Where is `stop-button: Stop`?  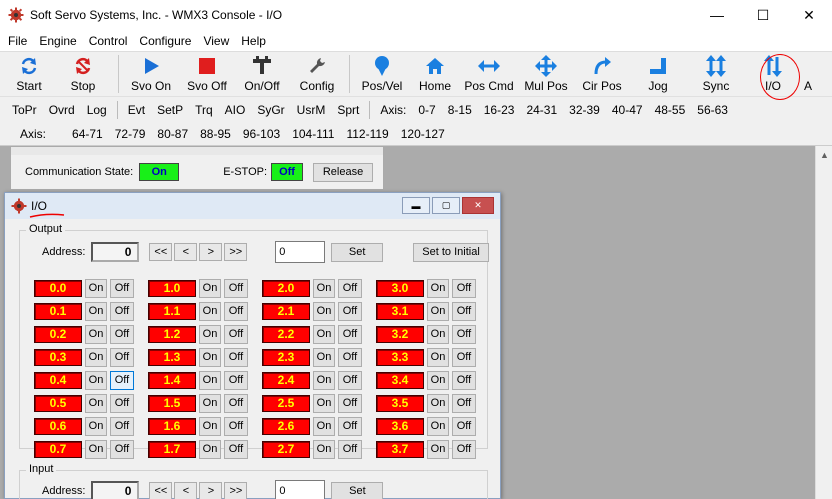 stop-button: Stop is located at coordinates (83, 73).